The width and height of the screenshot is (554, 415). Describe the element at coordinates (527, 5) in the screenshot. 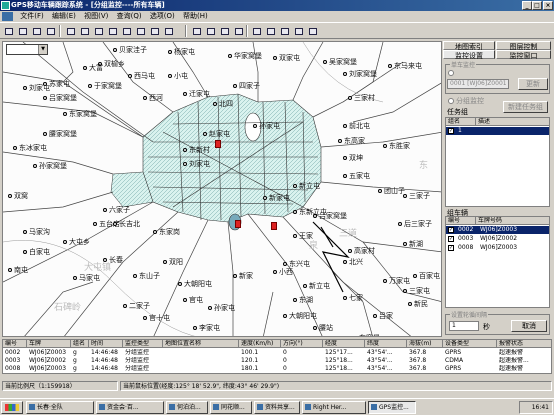

I see `minimize-button: _` at that location.